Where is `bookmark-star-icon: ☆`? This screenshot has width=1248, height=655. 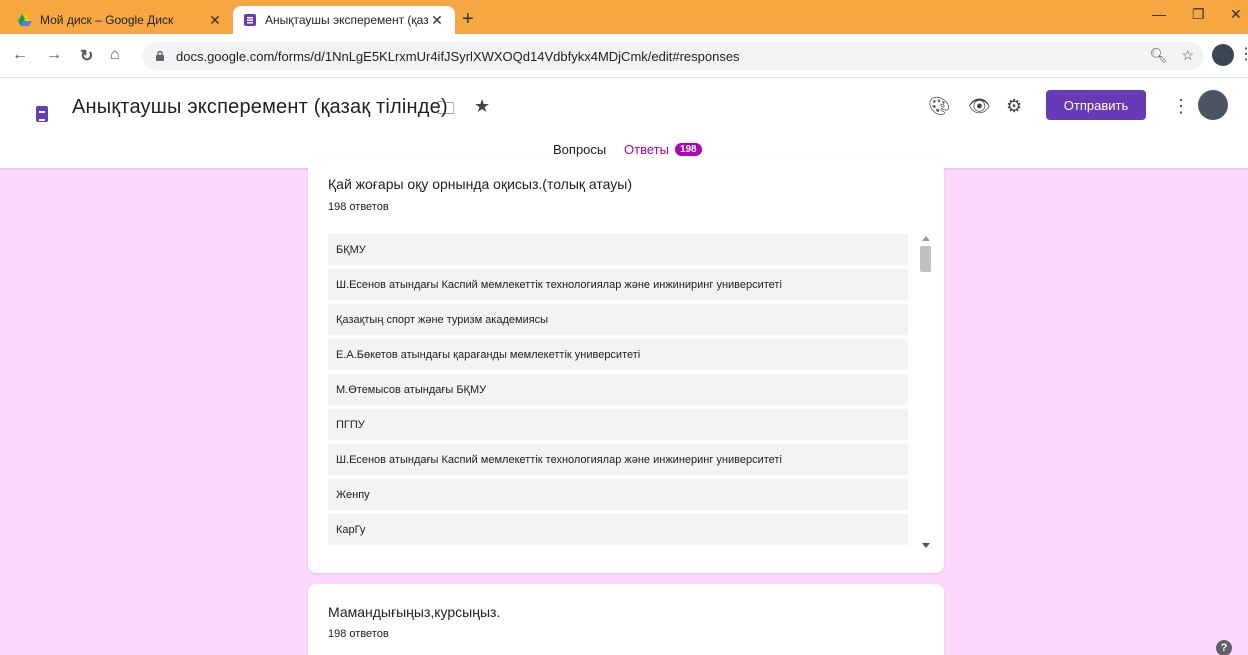
bookmark-star-icon: ☆ is located at coordinates (1187, 55).